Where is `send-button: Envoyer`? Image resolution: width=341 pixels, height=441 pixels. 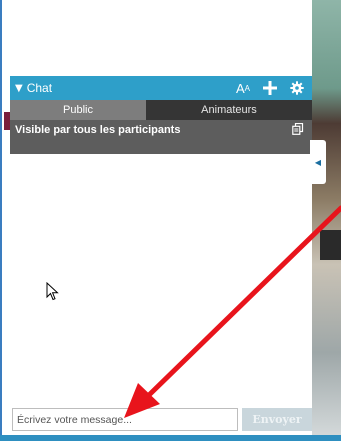
send-button: Envoyer is located at coordinates (277, 419).